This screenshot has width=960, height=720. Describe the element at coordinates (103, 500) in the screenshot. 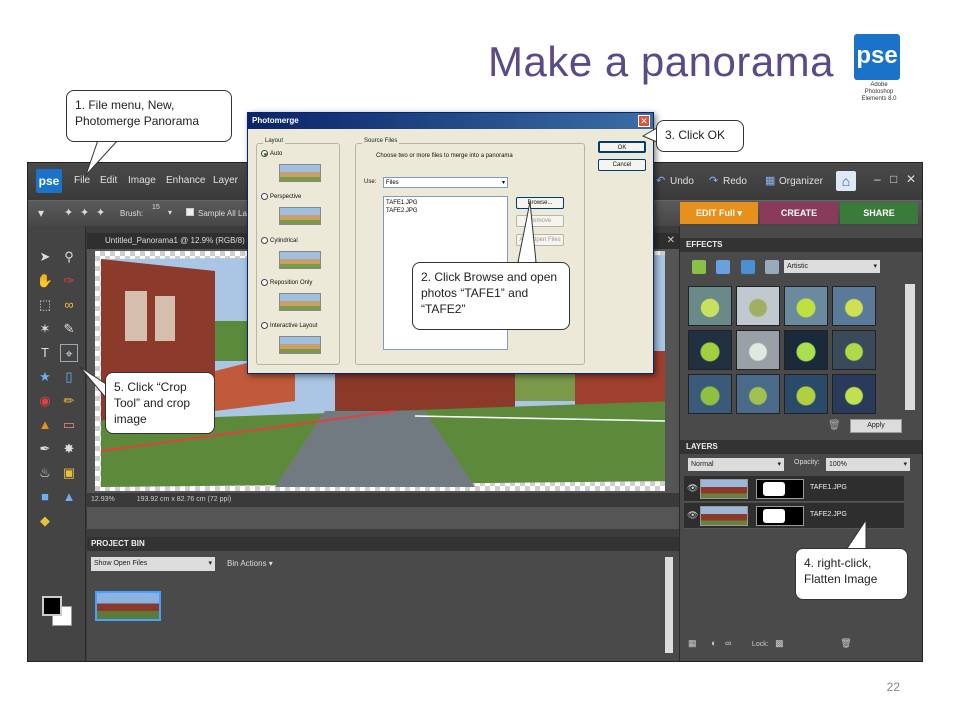

I see `zoom-level: 12.93%` at that location.